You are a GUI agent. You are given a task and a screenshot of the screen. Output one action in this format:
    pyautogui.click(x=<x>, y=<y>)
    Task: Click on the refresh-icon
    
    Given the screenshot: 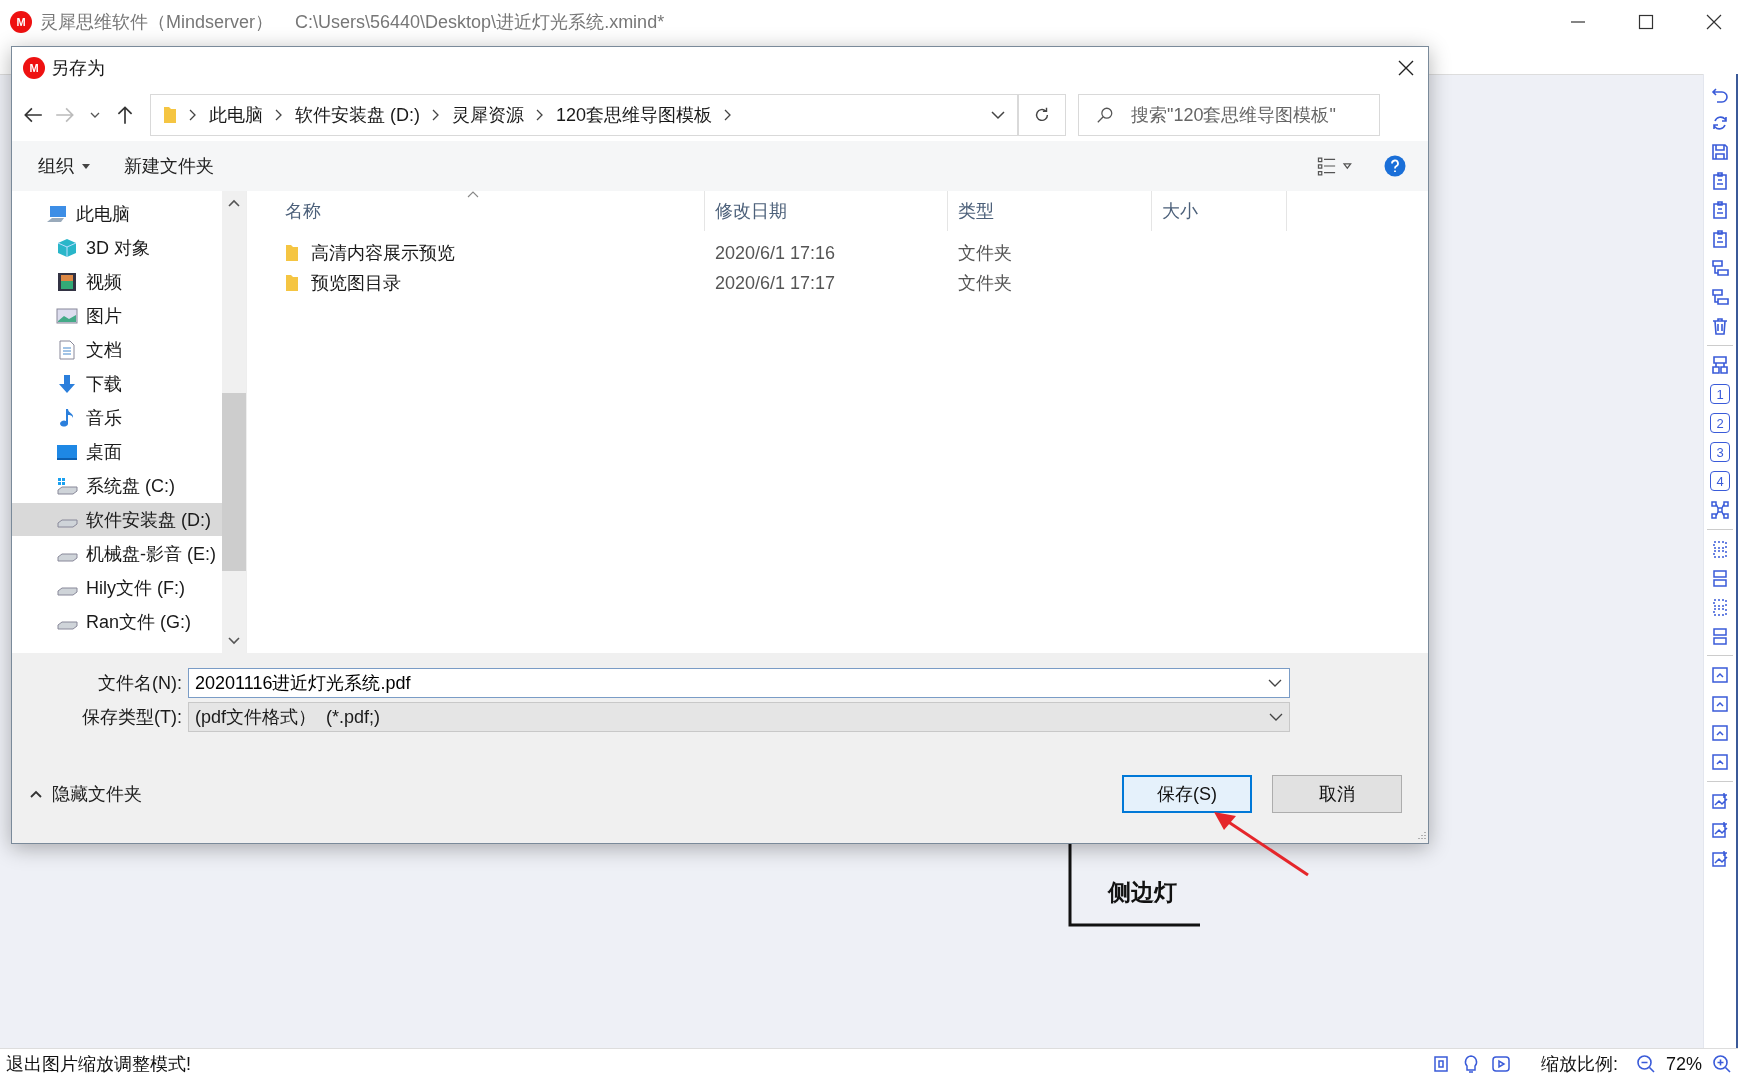 What is the action you would take?
    pyautogui.click(x=1042, y=115)
    